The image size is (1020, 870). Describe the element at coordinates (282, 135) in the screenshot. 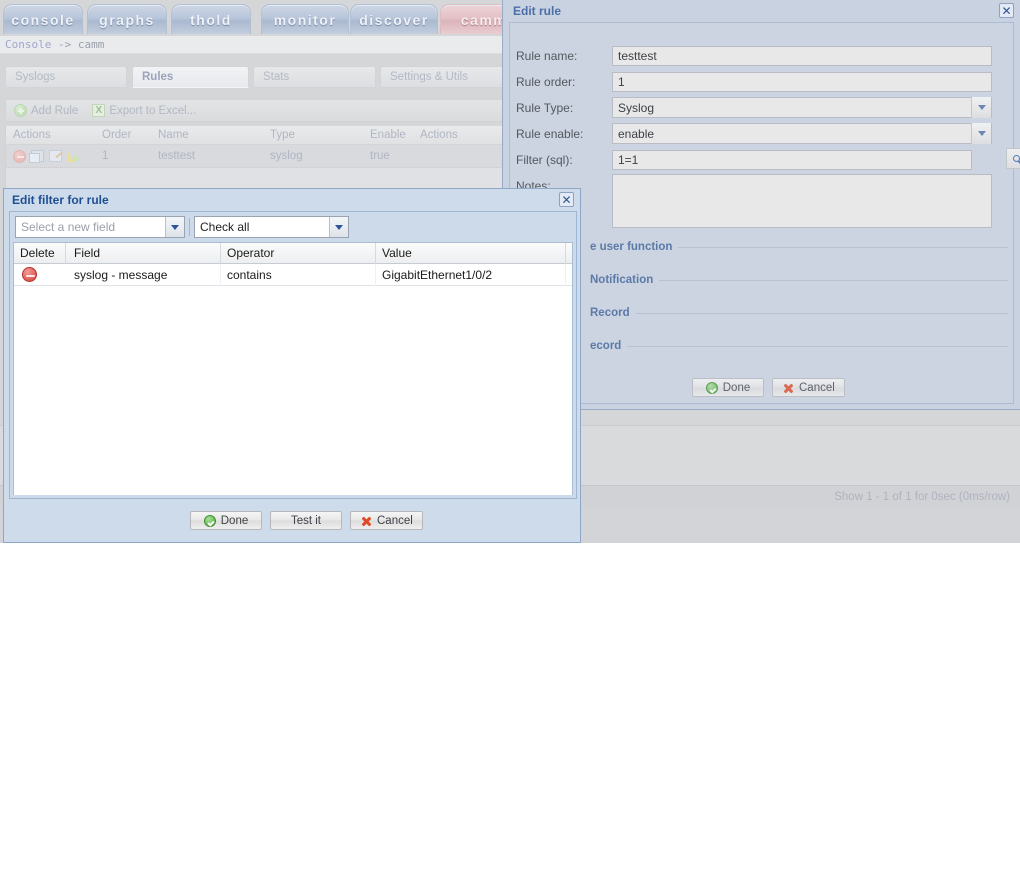

I see `column-header-type: Type` at that location.